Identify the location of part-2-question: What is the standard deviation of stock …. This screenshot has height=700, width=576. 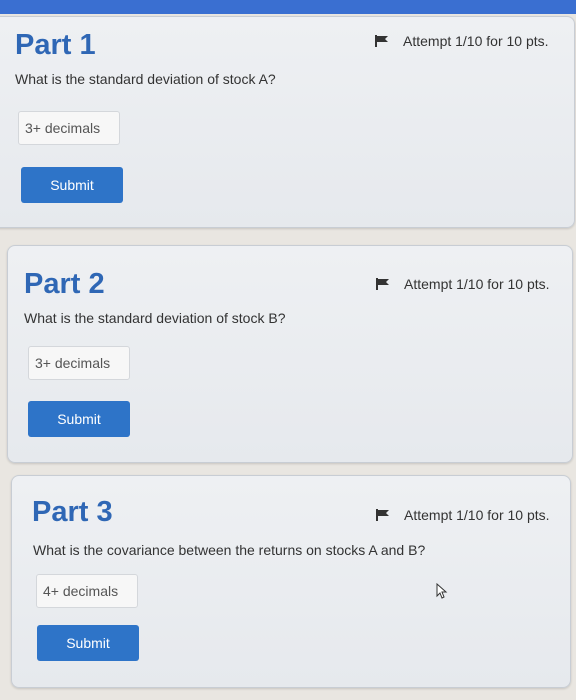
(155, 318).